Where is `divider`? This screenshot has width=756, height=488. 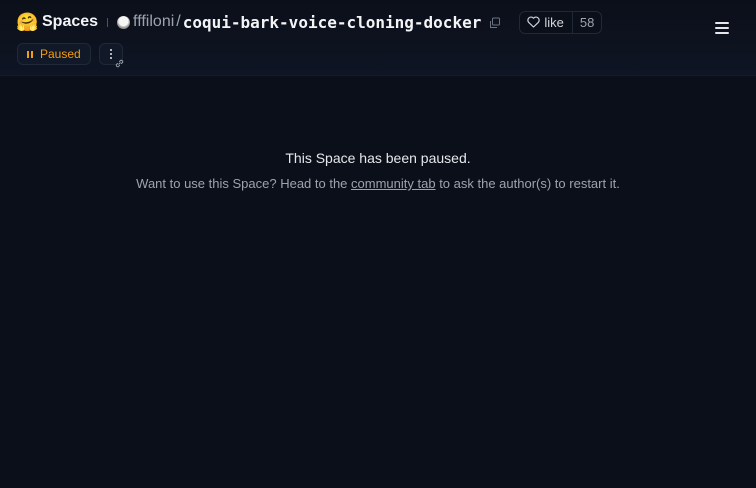 divider is located at coordinates (108, 22).